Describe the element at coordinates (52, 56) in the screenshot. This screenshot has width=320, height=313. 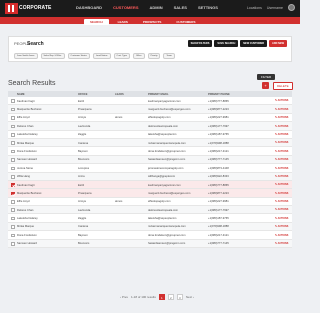
I see `filter-chip: Sales Rep #4 Elec` at that location.